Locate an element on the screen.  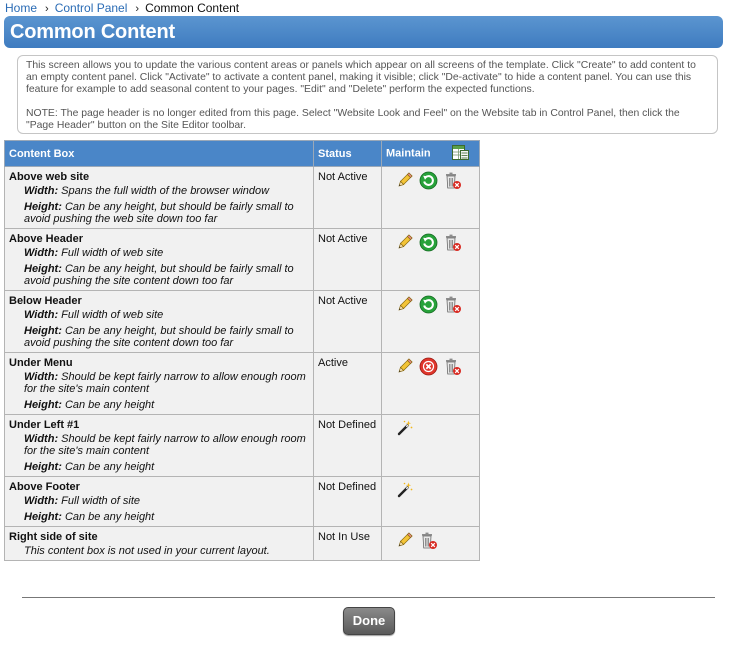
footer-divider is located at coordinates (368, 597).